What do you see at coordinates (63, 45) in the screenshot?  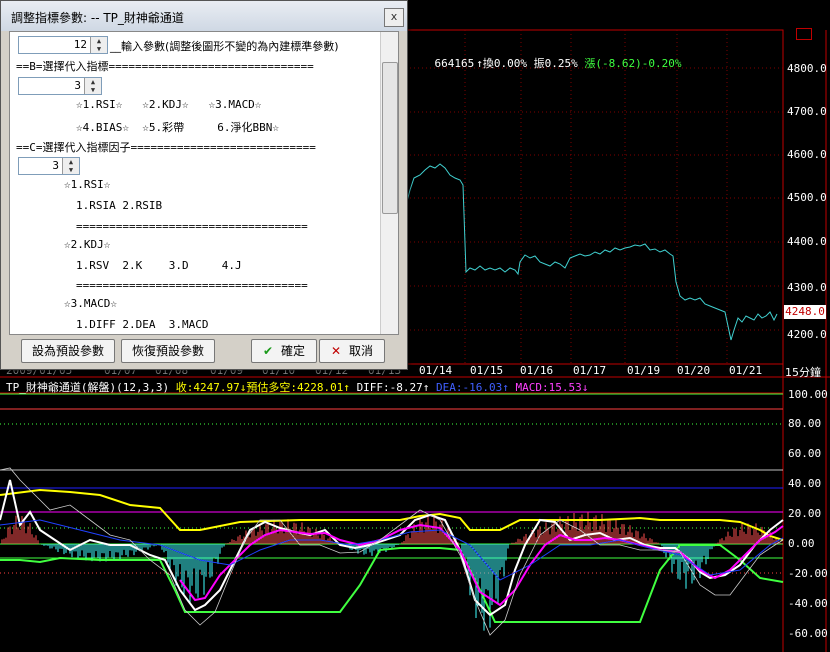 I see `param1-spinner: 12 ▲ ▼` at bounding box center [63, 45].